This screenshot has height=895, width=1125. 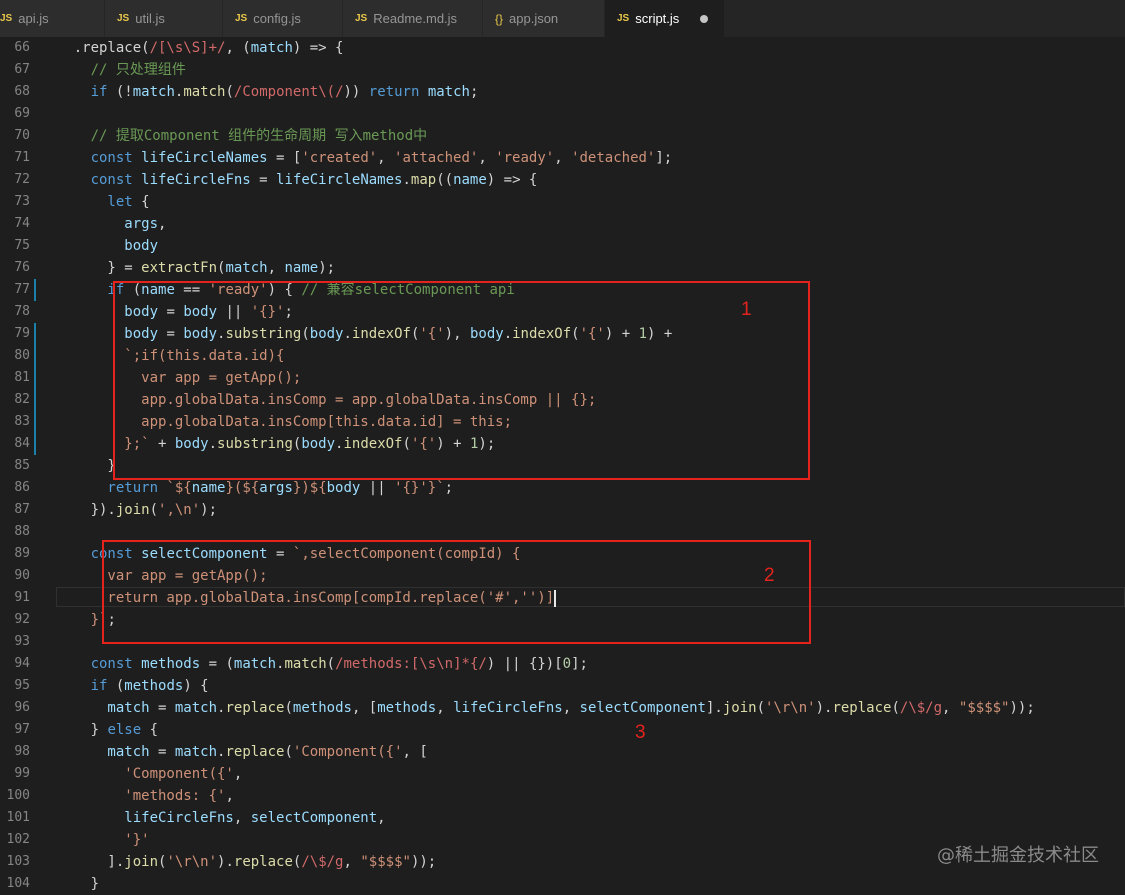 What do you see at coordinates (22, 289) in the screenshot?
I see `line-number: 77` at bounding box center [22, 289].